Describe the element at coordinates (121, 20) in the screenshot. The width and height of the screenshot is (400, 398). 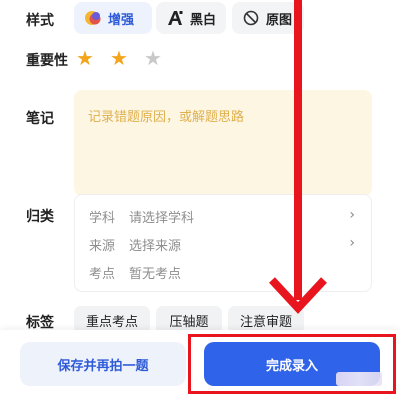
I see `style-option-label: 增强` at that location.